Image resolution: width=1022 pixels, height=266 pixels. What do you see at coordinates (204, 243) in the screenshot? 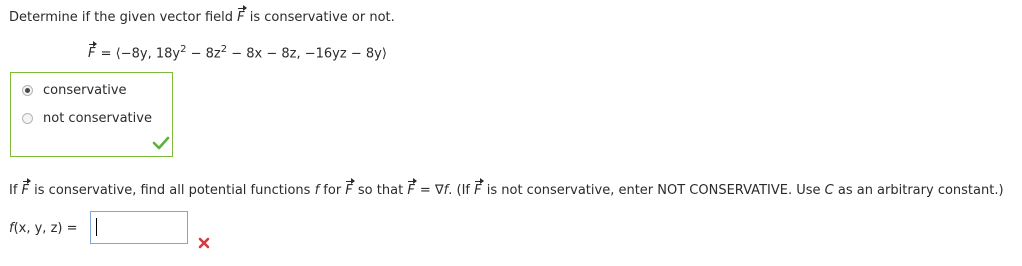
I see `x-mark-icon` at bounding box center [204, 243].